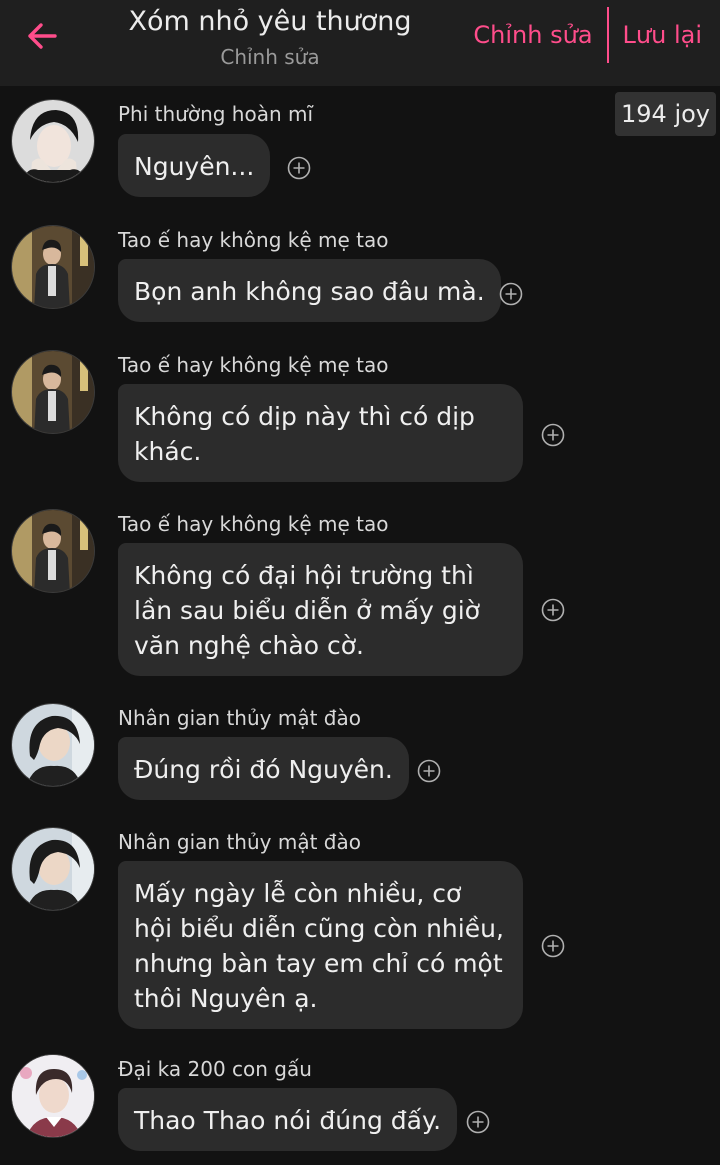 This screenshot has height=1165, width=720. Describe the element at coordinates (607, 35) in the screenshot. I see `header-divider` at that location.